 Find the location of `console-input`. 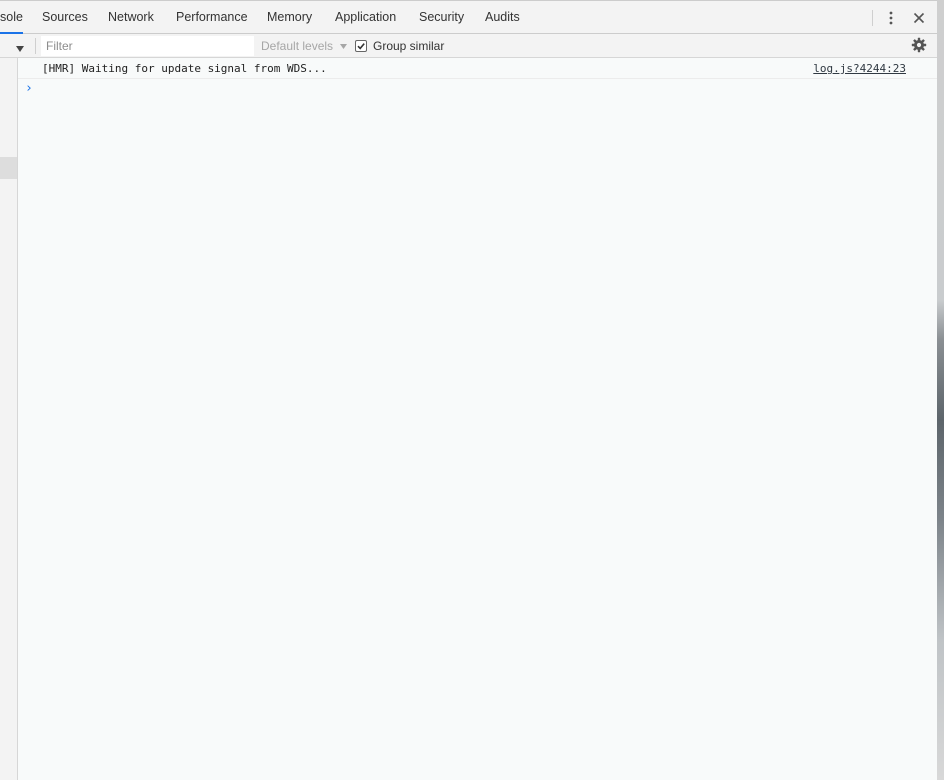

console-input is located at coordinates (480, 89).